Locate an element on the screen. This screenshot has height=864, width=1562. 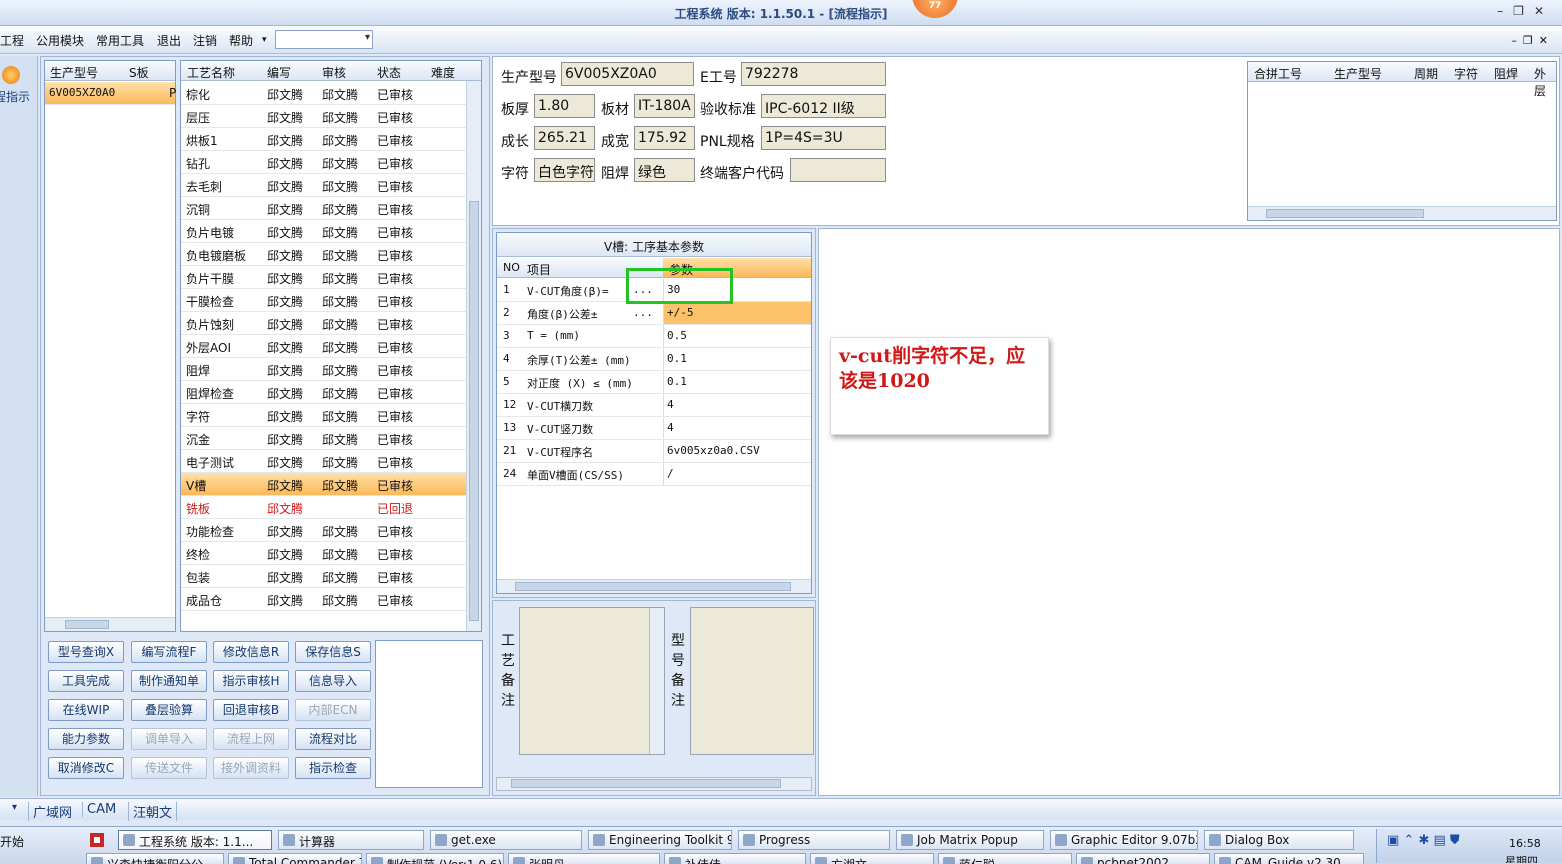
process-row: 阻焊 邱文腾 邱文腾 已审核 is located at coordinates (323, 369).